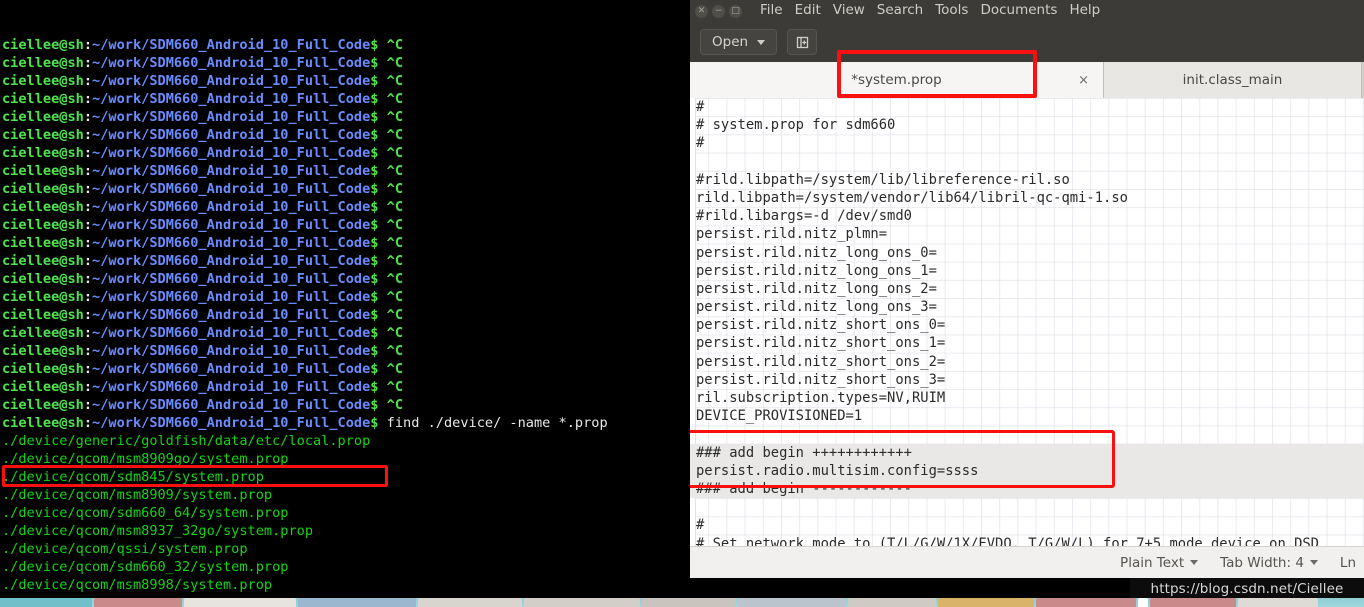 This screenshot has width=1364, height=607. I want to click on gedit-toolbar: Open, so click(1027, 42).